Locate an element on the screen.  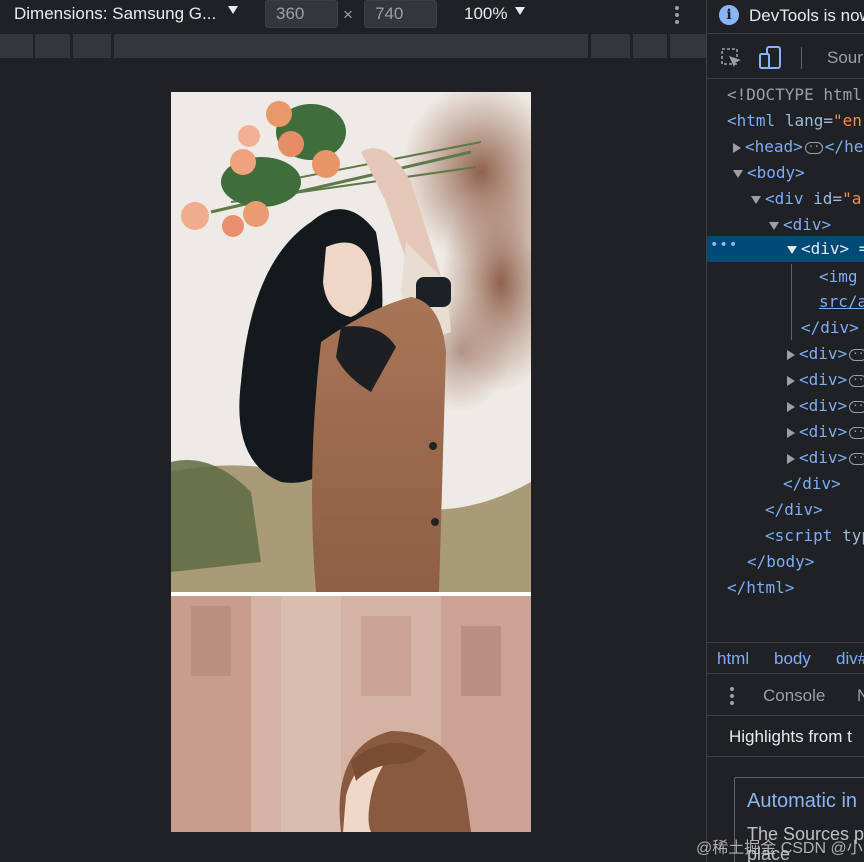
inspect-element-icon is located at coordinates (732, 59).